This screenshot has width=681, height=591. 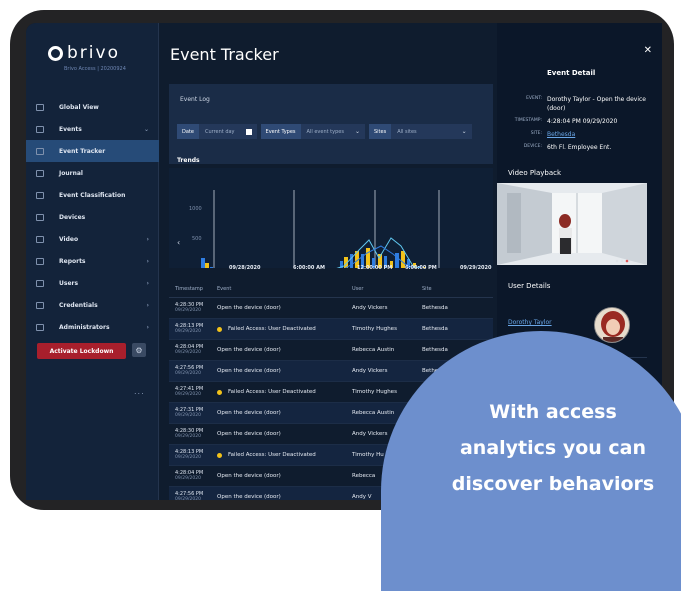 What do you see at coordinates (178, 242) in the screenshot?
I see `chart-prev-icon: ‹` at bounding box center [178, 242].